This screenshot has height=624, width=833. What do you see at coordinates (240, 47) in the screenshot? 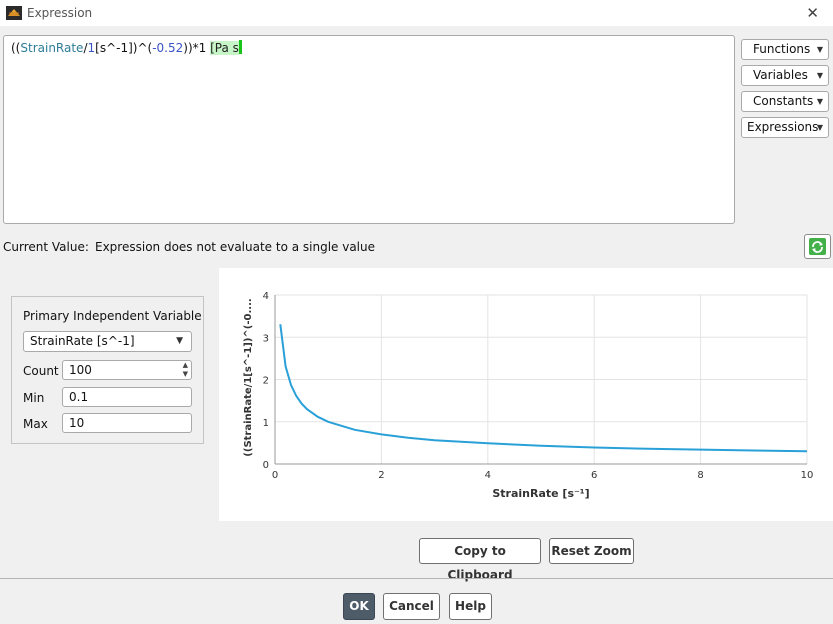
I see `text-cursor` at bounding box center [240, 47].